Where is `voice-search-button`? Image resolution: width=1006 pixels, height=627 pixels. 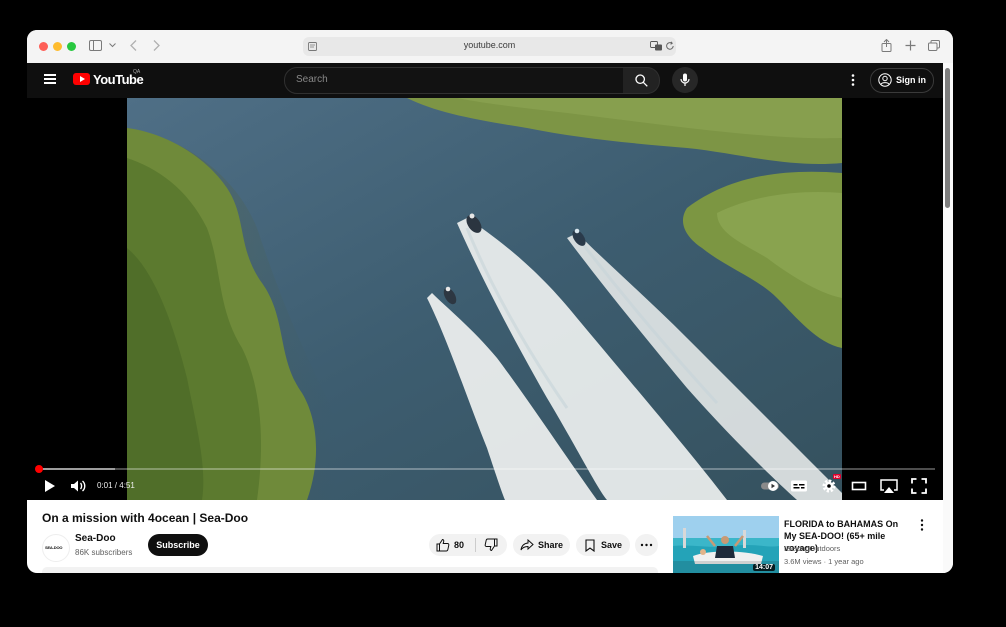 voice-search-button is located at coordinates (685, 80).